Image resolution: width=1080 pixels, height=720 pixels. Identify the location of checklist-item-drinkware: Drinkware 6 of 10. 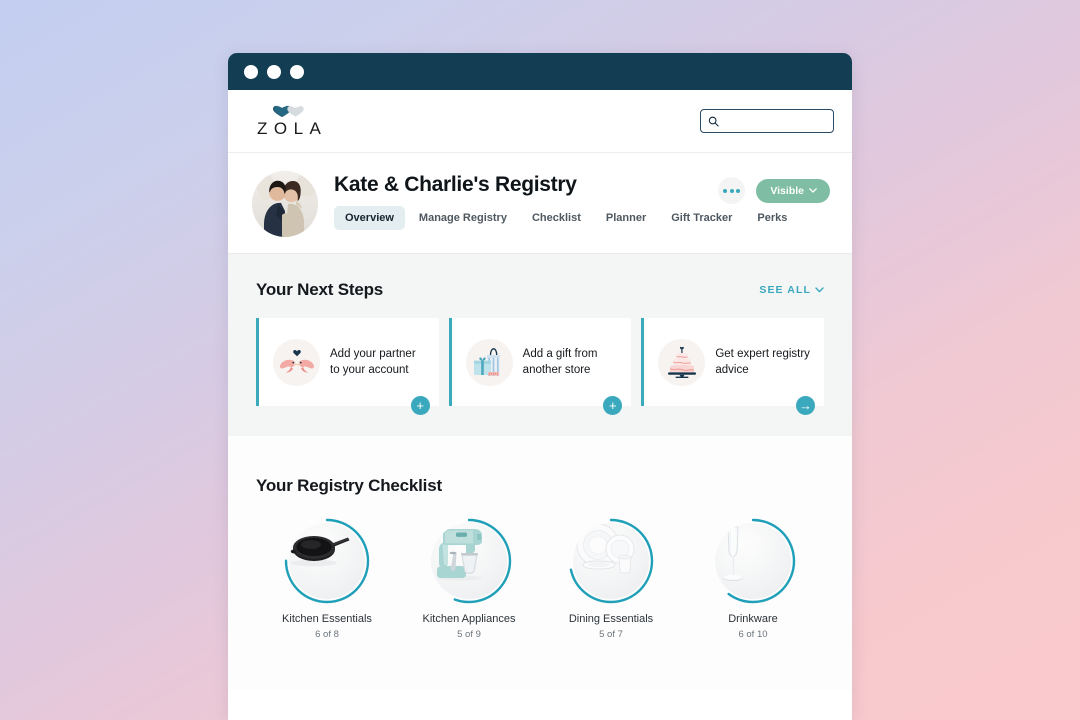
(753, 579).